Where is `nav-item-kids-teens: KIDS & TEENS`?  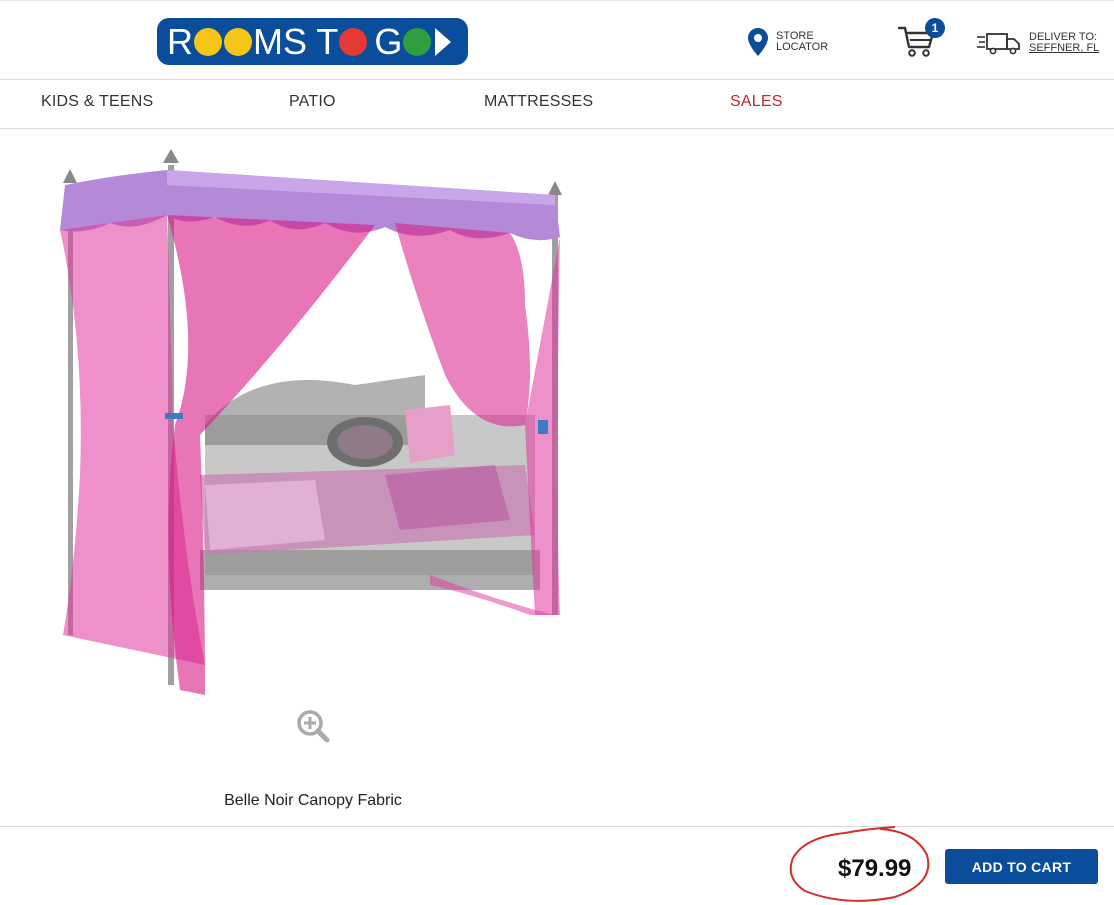 nav-item-kids-teens: KIDS & TEENS is located at coordinates (97, 102).